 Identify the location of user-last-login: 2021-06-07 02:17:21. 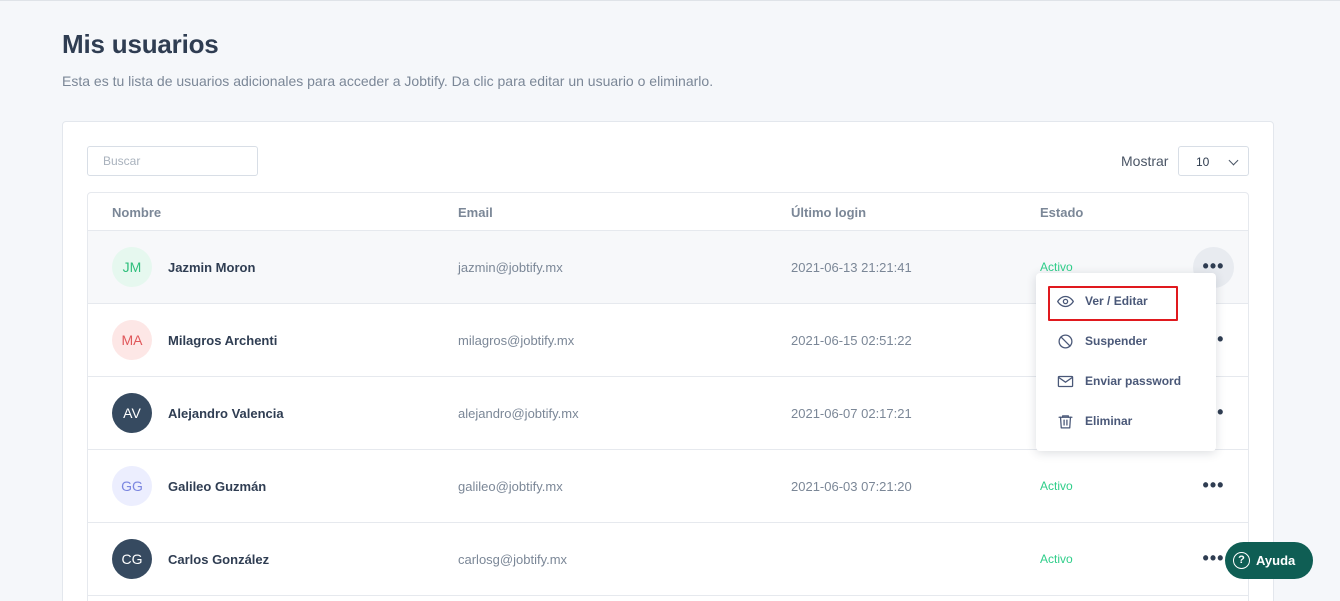
(851, 413).